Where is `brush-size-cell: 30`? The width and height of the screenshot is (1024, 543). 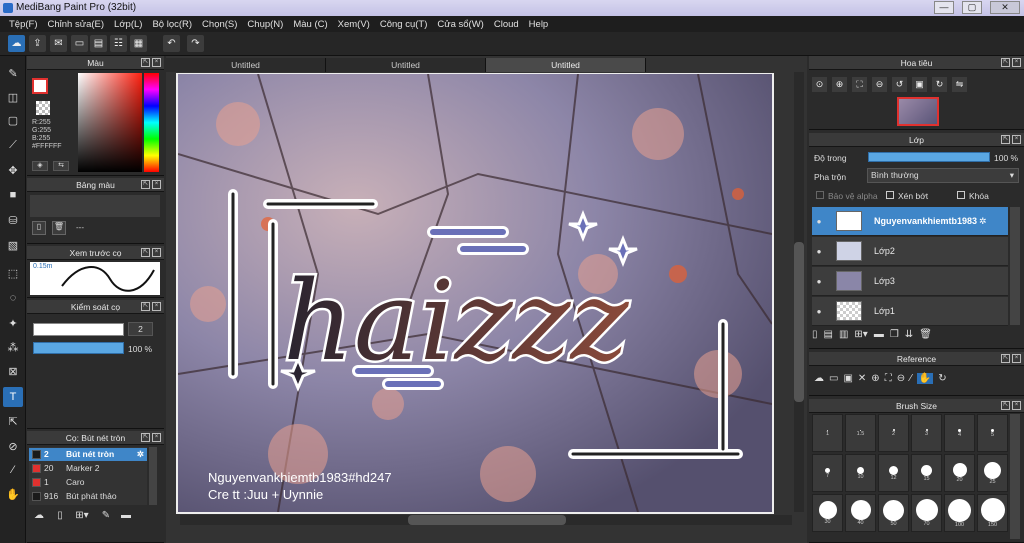 brush-size-cell: 30 is located at coordinates (827, 513).